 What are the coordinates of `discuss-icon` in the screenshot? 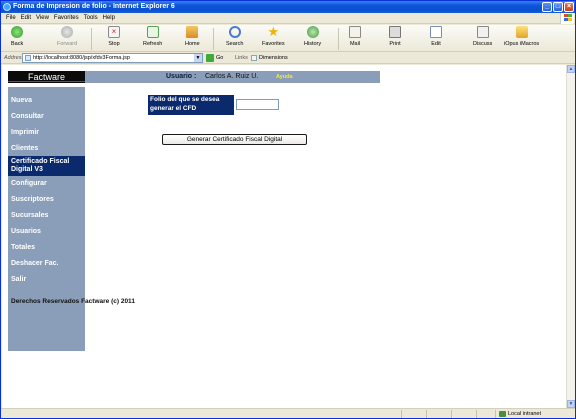 It's located at (482, 32).